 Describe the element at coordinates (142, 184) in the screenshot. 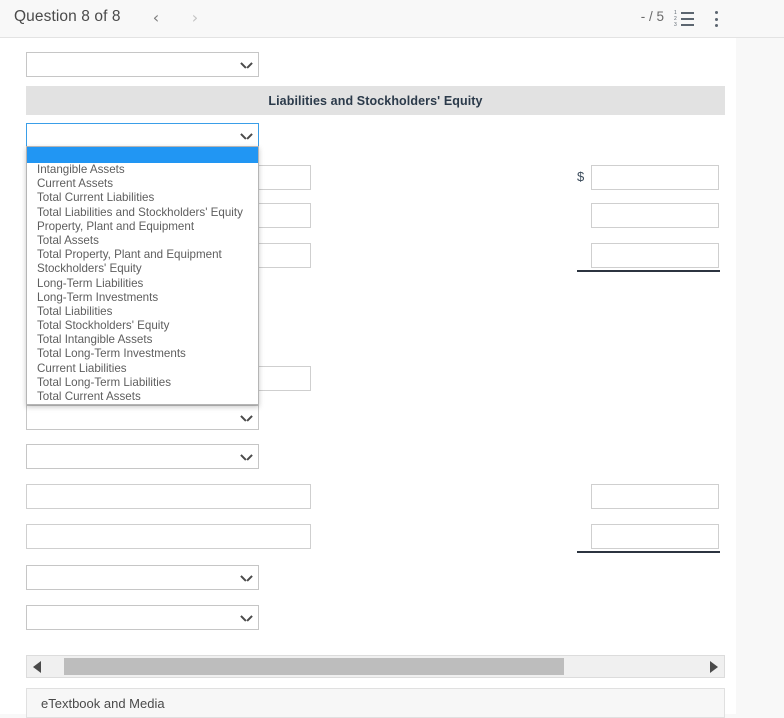

I see `dropdown-option: Current Assets` at that location.